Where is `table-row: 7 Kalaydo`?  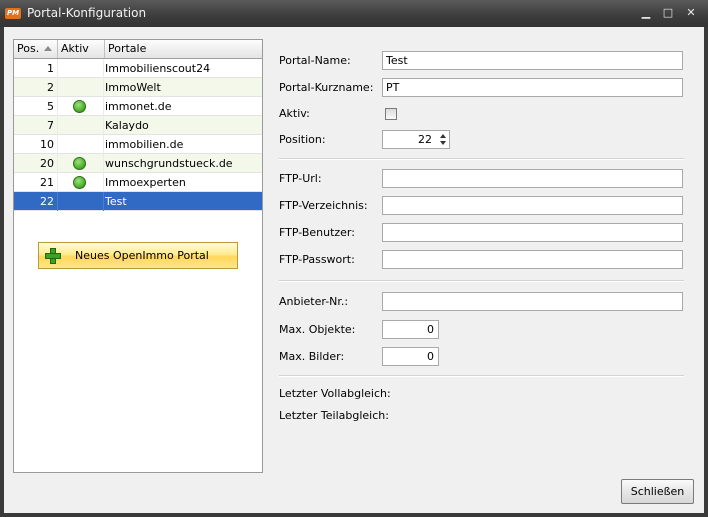
table-row: 7 Kalaydo is located at coordinates (138, 125).